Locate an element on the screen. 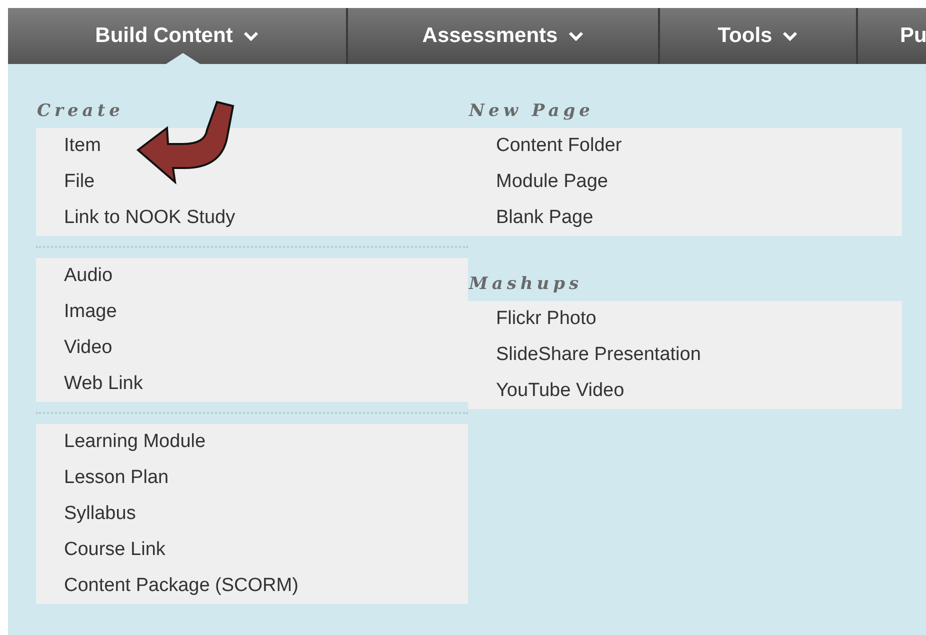 The image size is (926, 635). menu-item: SlideShare Presentation is located at coordinates (685, 355).